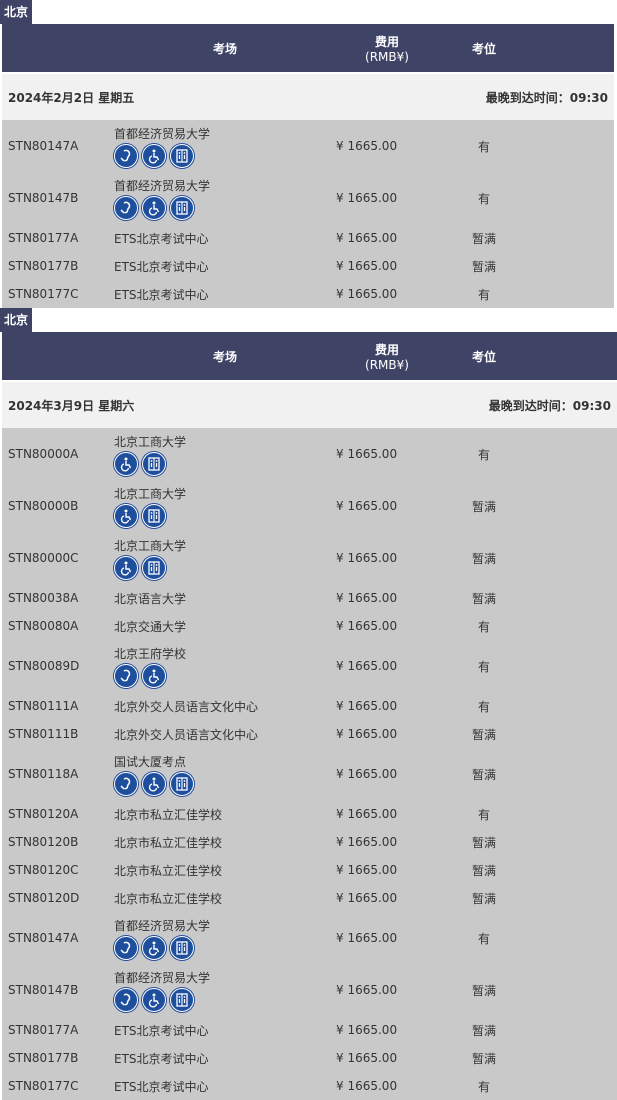 Image resolution: width=617 pixels, height=1100 pixels. Describe the element at coordinates (572, 48) in the screenshot. I see `header-blank-end` at that location.